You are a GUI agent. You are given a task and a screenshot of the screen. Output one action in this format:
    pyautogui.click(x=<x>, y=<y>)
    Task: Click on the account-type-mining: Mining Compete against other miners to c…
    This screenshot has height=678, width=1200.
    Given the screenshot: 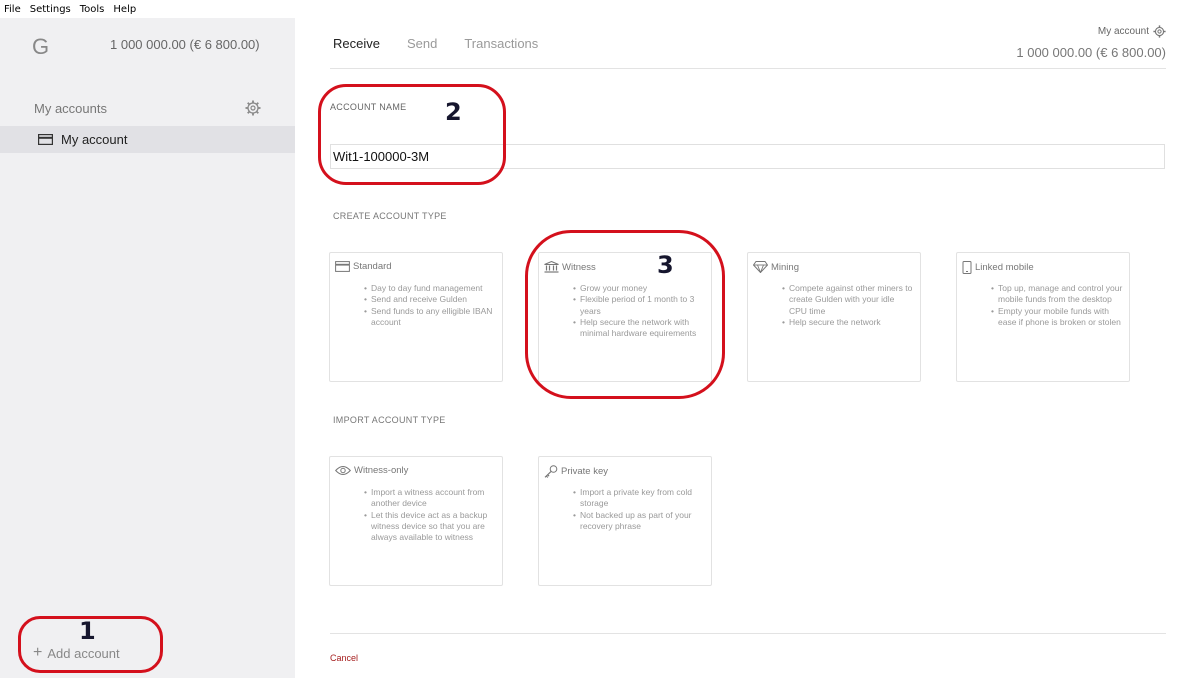 What is the action you would take?
    pyautogui.click(x=834, y=317)
    